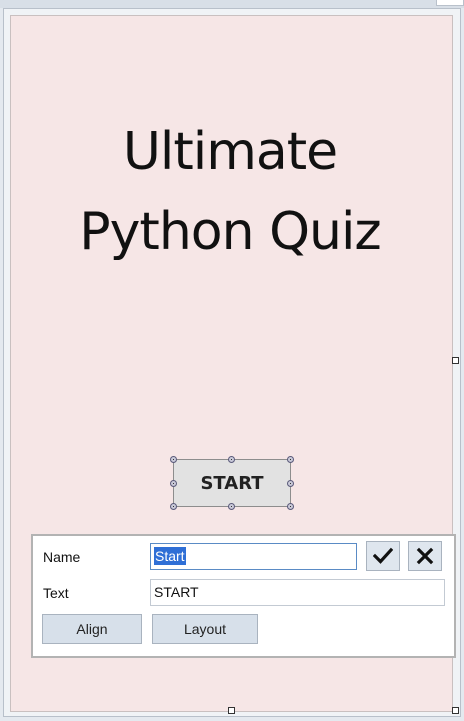  I want to click on form-resize-handle-right, so click(455, 360).